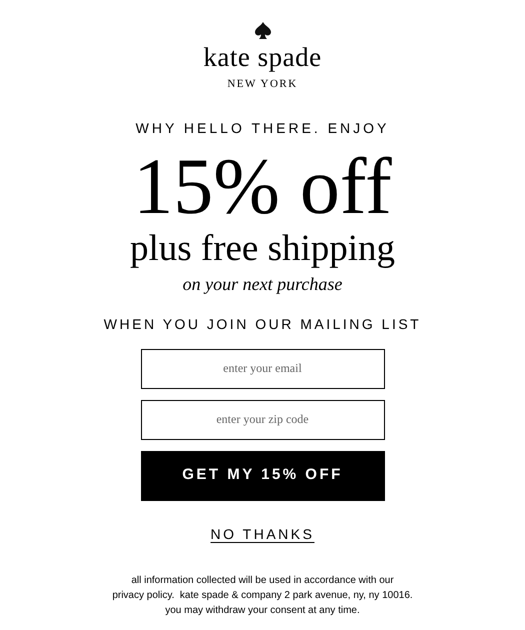 This screenshot has width=525, height=630. Describe the element at coordinates (262, 368) in the screenshot. I see `input-field: enter your email` at that location.